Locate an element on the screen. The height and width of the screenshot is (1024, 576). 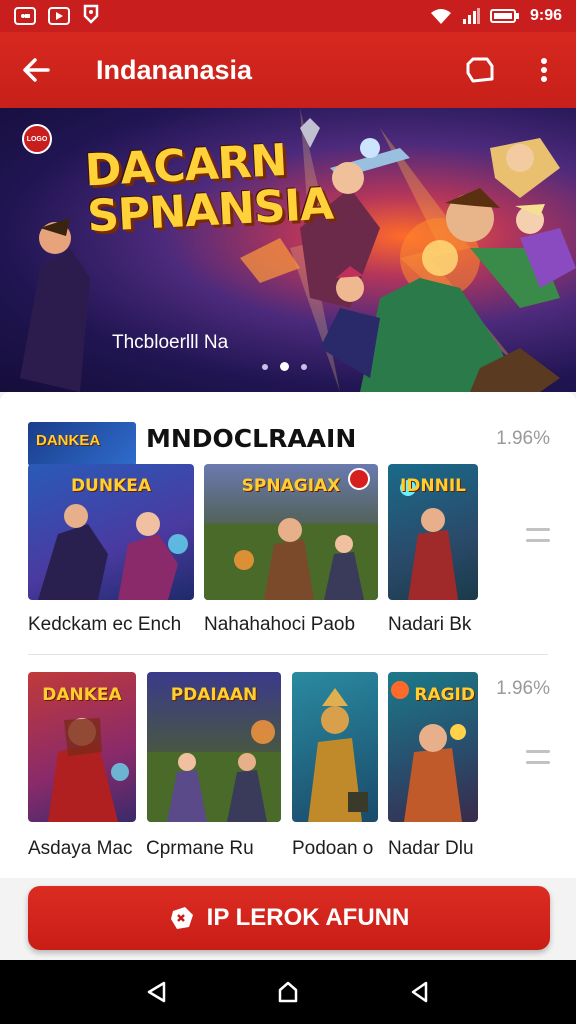
tile-label: Nadar Dlu is located at coordinates (431, 849).